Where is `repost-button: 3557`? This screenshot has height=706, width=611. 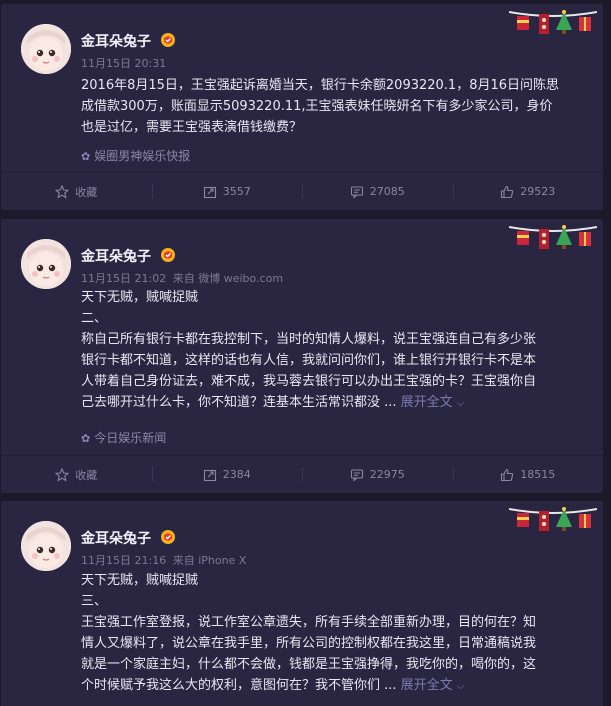 repost-button: 3557 is located at coordinates (227, 191).